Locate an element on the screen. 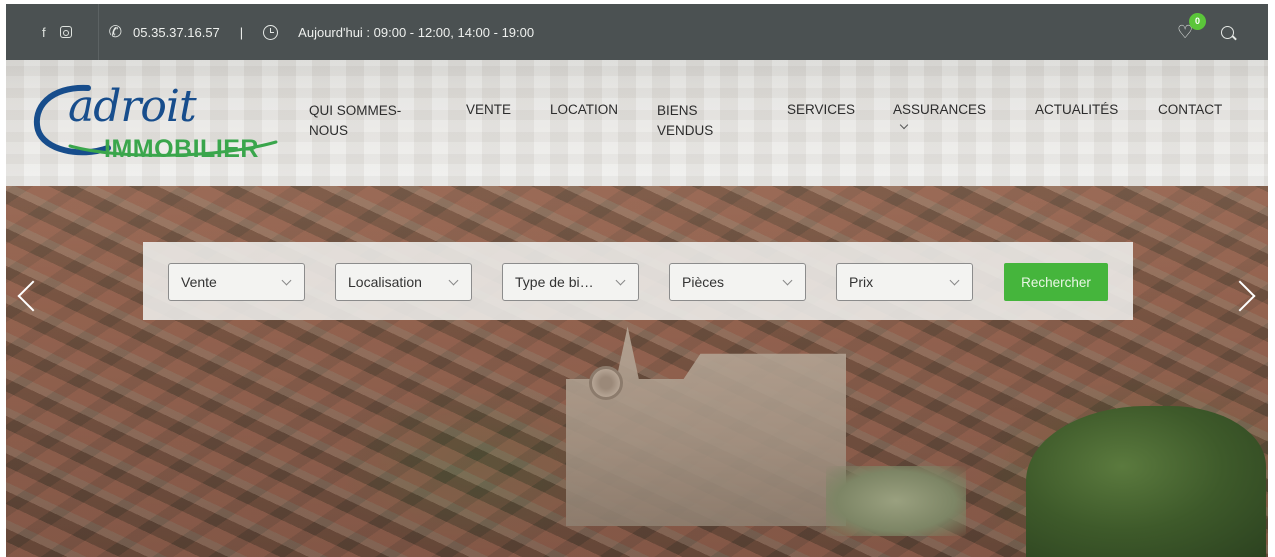 This screenshot has height=557, width=1275. nav-item-vente: VENTE is located at coordinates (488, 110).